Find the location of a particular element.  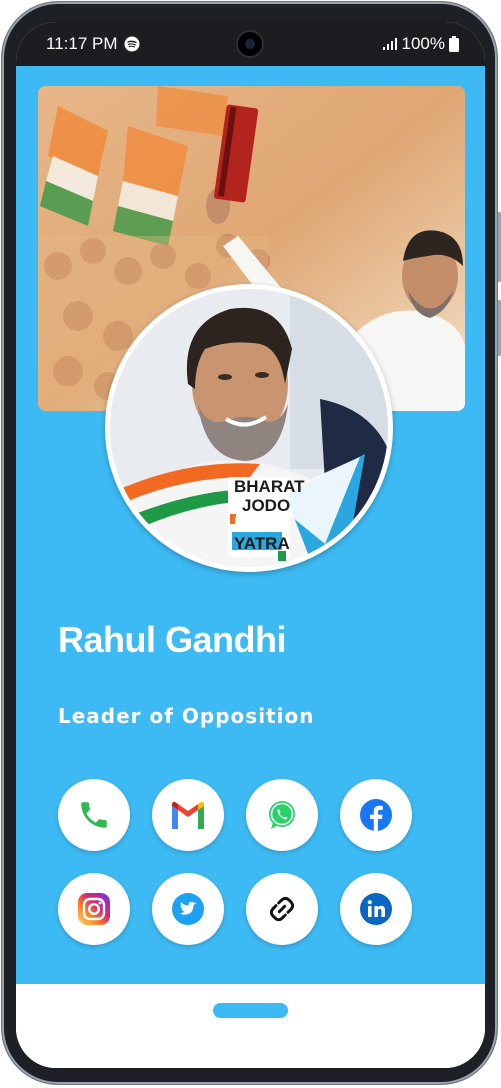

twitter-button is located at coordinates (188, 909).